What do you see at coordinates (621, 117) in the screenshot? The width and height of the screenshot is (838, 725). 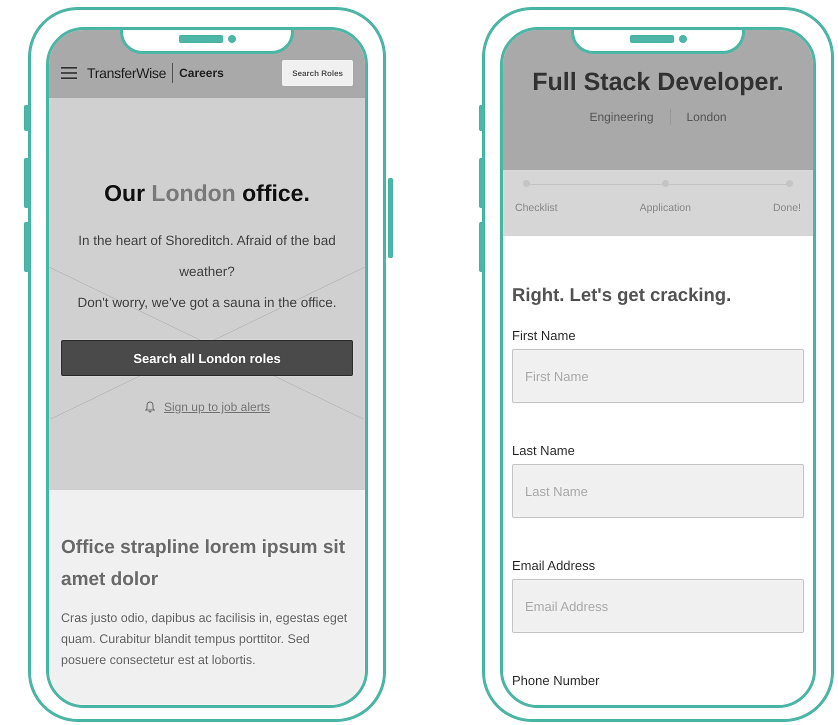 I see `job-meta-text: Engineering` at bounding box center [621, 117].